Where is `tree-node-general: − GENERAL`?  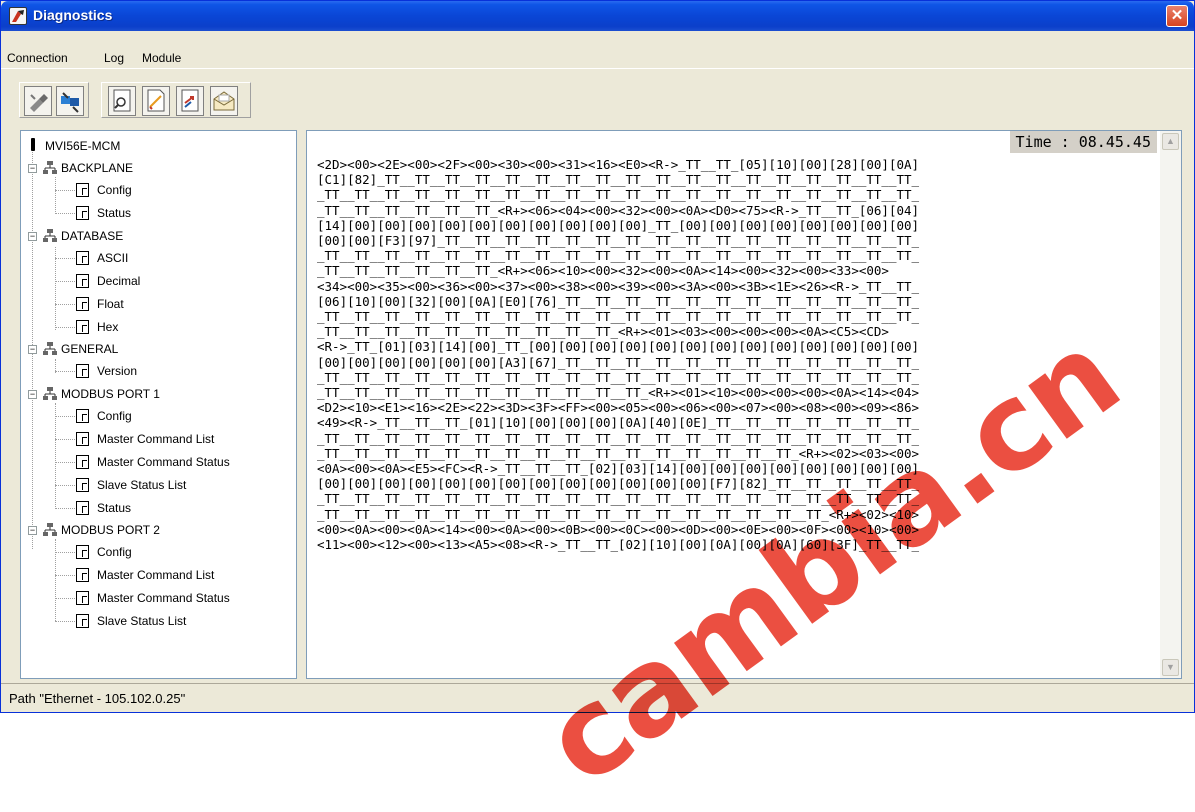
tree-node-general: − GENERAL is located at coordinates (151, 349).